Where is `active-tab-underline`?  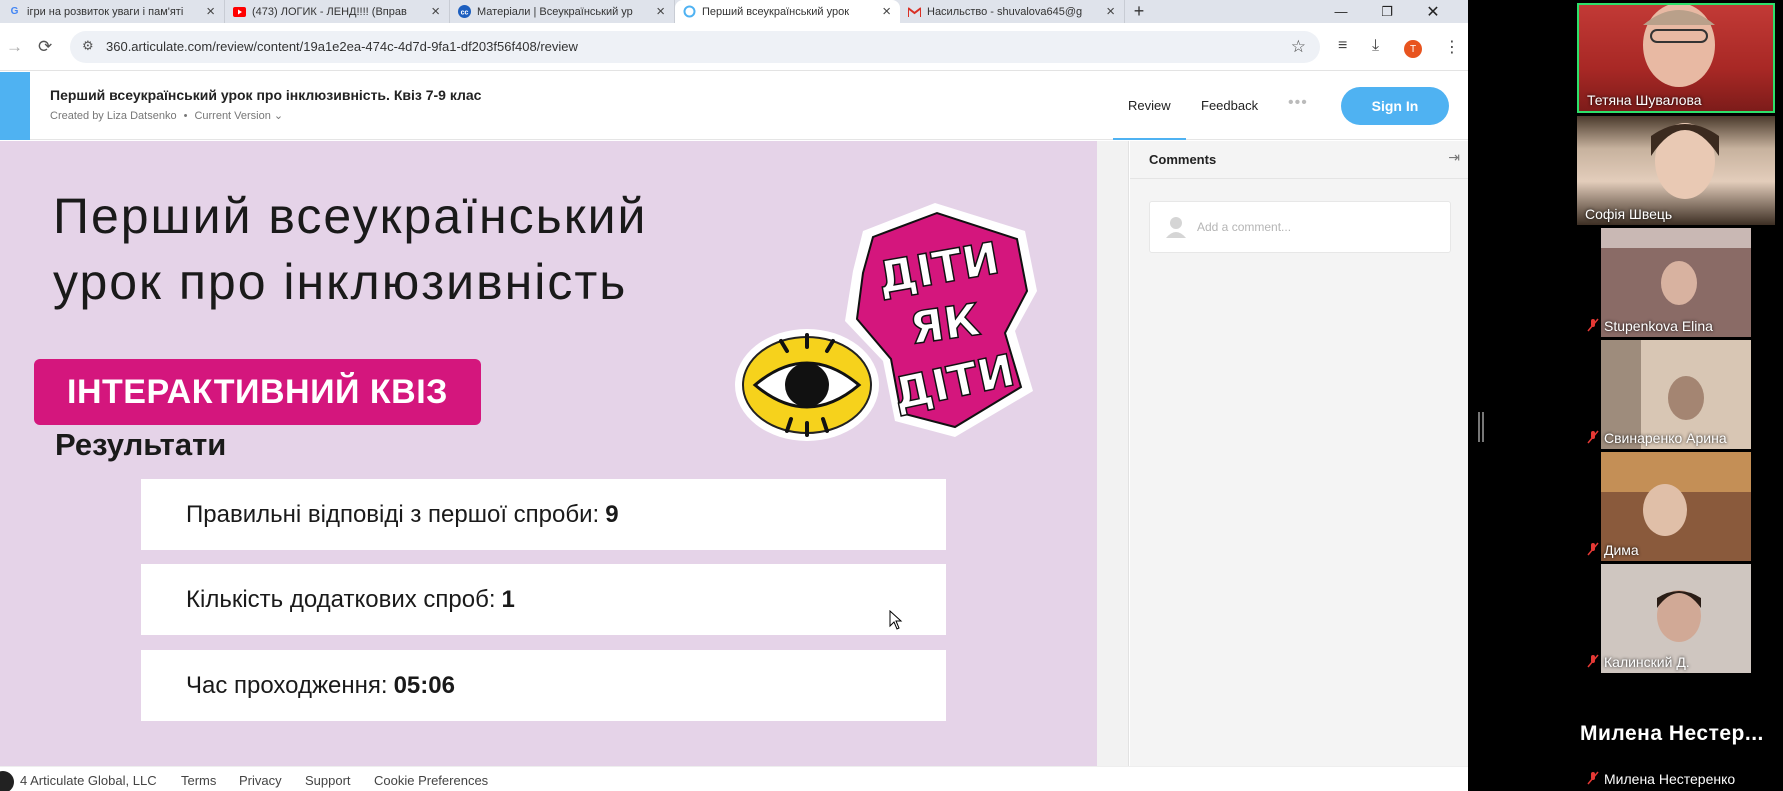 active-tab-underline is located at coordinates (1149, 139).